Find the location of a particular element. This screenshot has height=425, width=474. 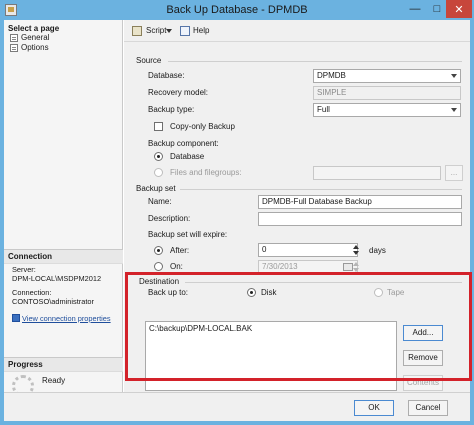

title-bar: Back Up Database - DPMDB — □ ✕ is located at coordinates (237, 10).